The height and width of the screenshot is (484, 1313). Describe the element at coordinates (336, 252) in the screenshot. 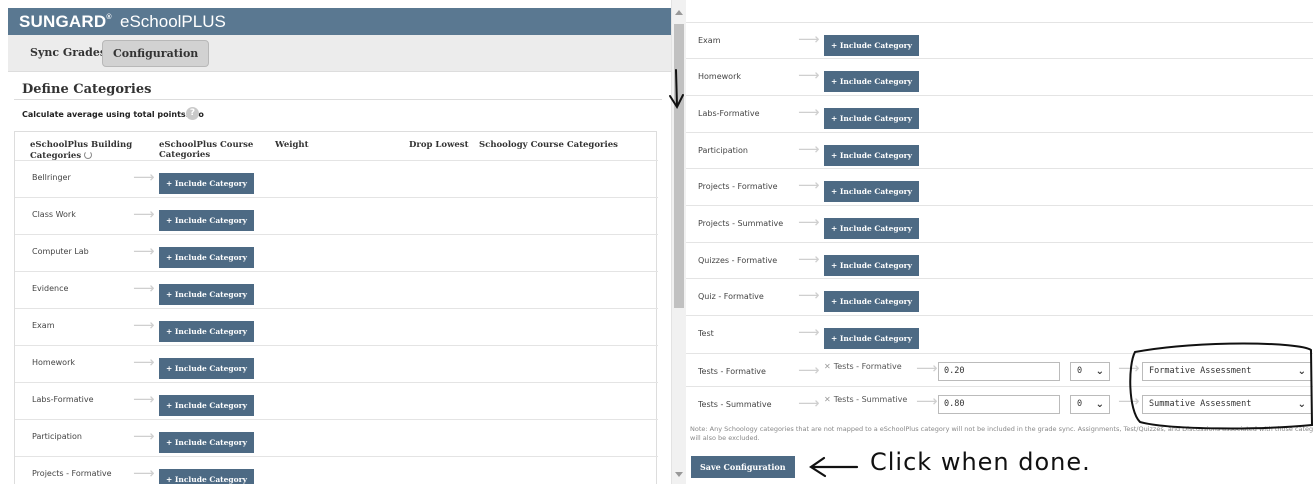

I see `category-row: Computer Lab ⟶ + Include Category` at that location.